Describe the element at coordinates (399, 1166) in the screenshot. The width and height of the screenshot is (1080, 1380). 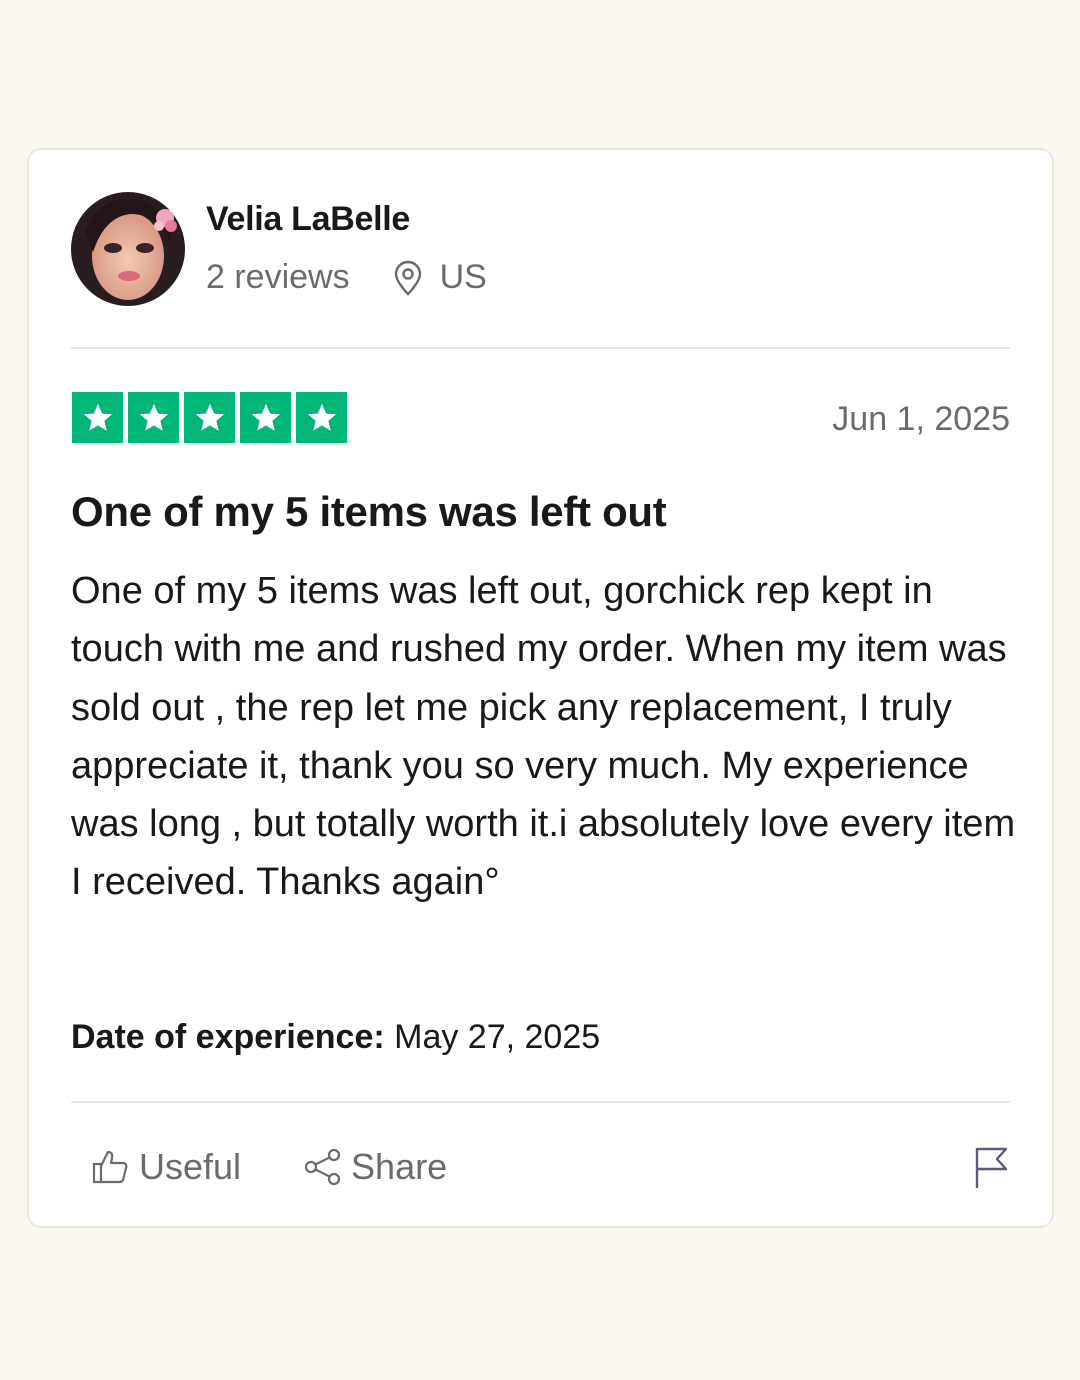
I see `share-label: Share` at that location.